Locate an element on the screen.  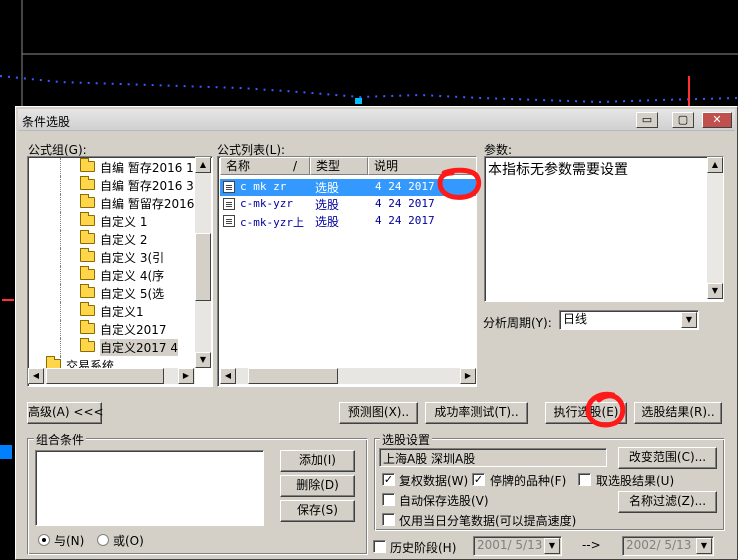
success-rate-test-button: 成功率测试(T).. is located at coordinates (476, 413).